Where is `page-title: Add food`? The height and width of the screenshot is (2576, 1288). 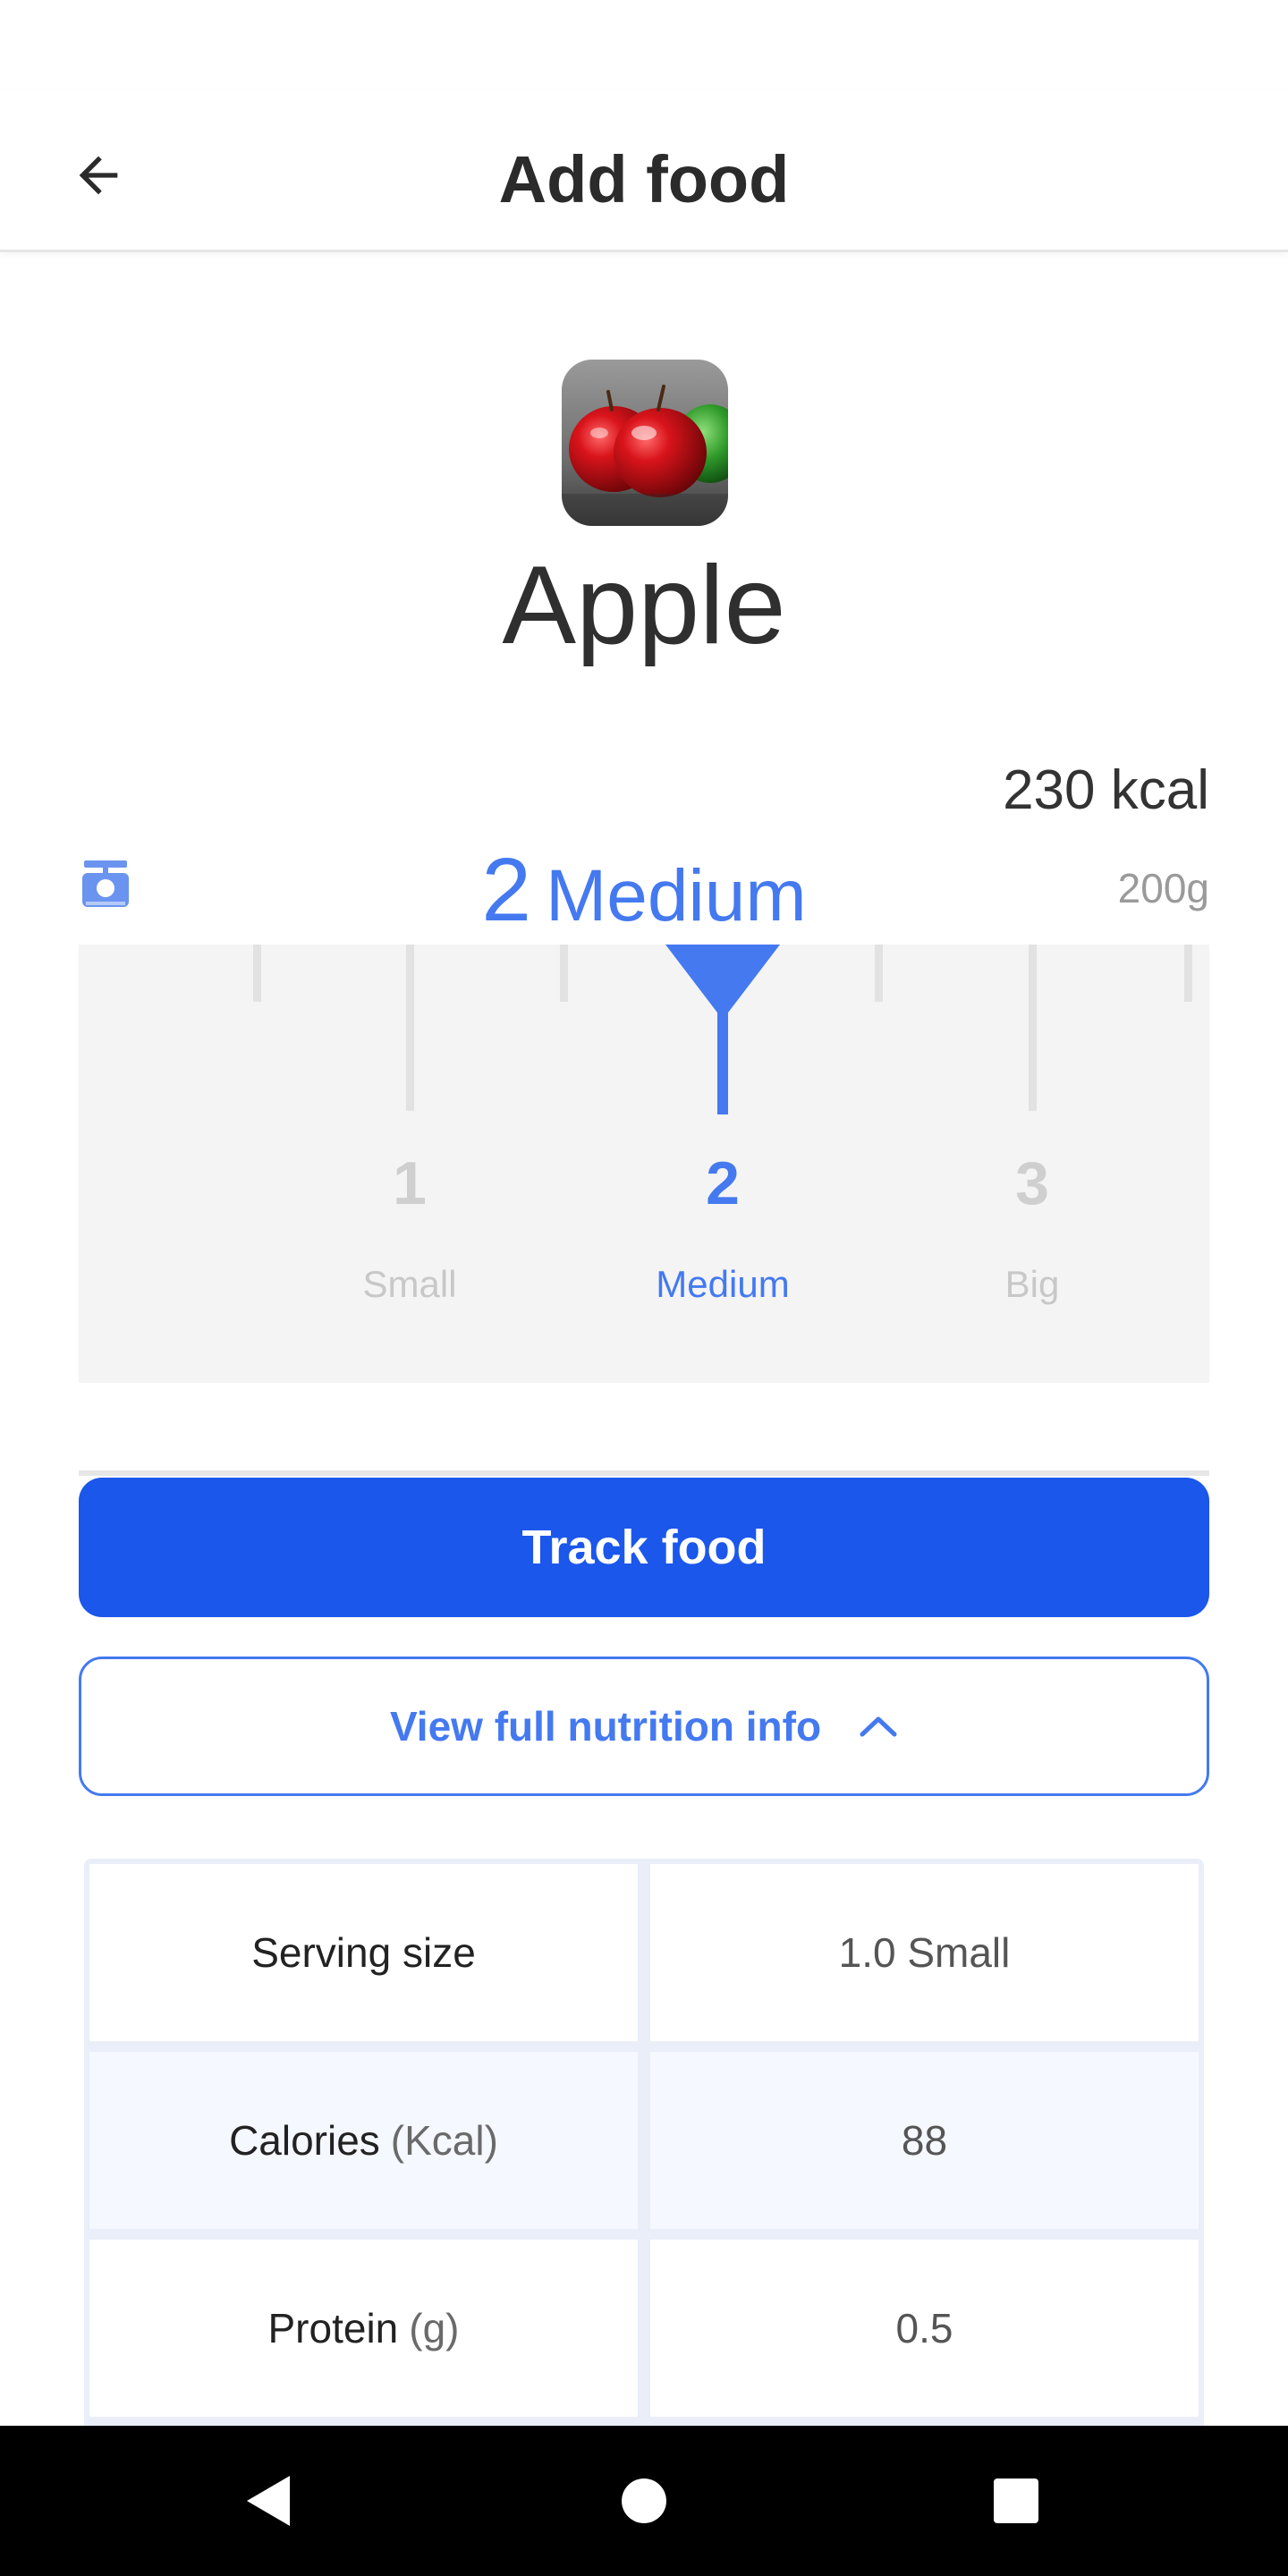
page-title: Add food is located at coordinates (644, 179).